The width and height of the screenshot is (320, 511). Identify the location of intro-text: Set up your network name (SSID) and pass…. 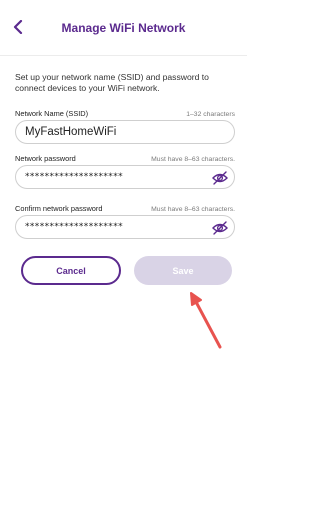
(112, 82).